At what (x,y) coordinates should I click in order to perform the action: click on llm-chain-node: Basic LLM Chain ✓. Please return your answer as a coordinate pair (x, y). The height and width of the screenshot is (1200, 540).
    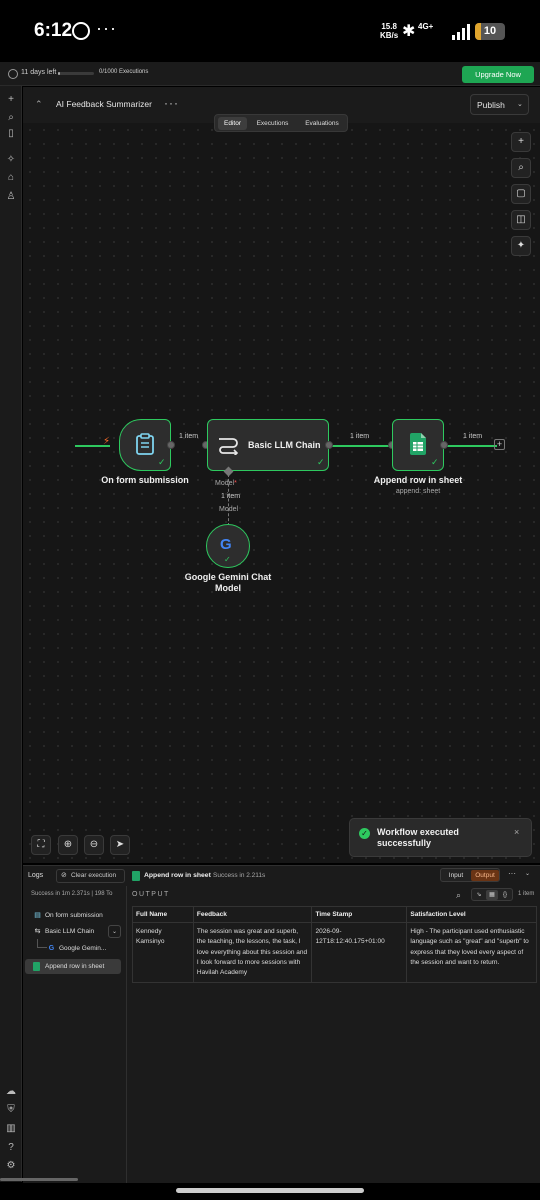
    Looking at the image, I should click on (268, 445).